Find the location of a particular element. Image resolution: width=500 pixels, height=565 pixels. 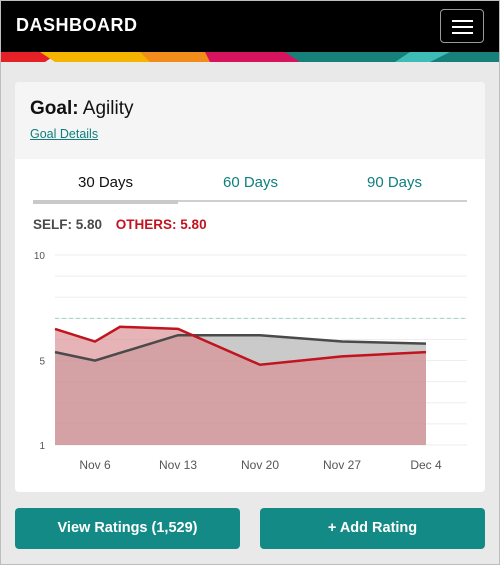

y-tick-label: 5 is located at coordinates (42, 362).